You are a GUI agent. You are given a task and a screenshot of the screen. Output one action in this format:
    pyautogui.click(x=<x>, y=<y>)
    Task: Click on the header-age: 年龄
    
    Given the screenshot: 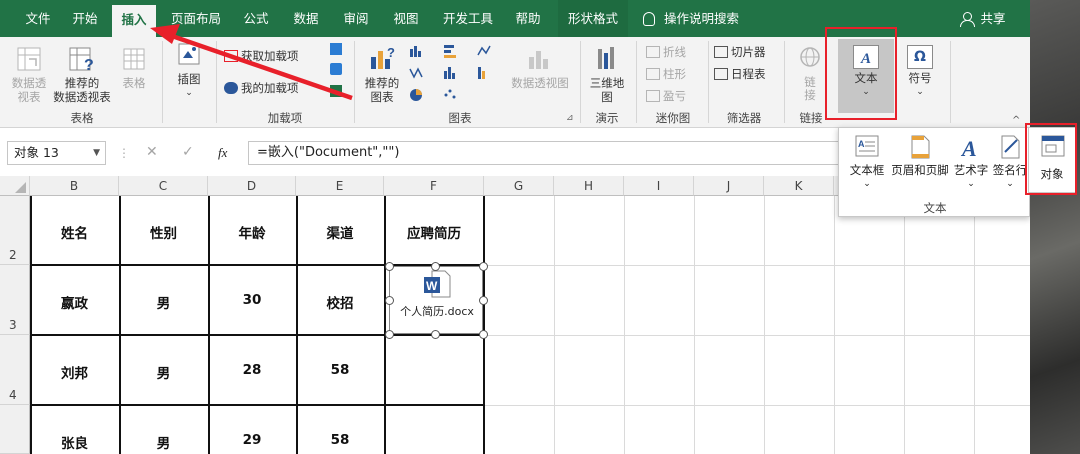 What is the action you would take?
    pyautogui.click(x=252, y=232)
    